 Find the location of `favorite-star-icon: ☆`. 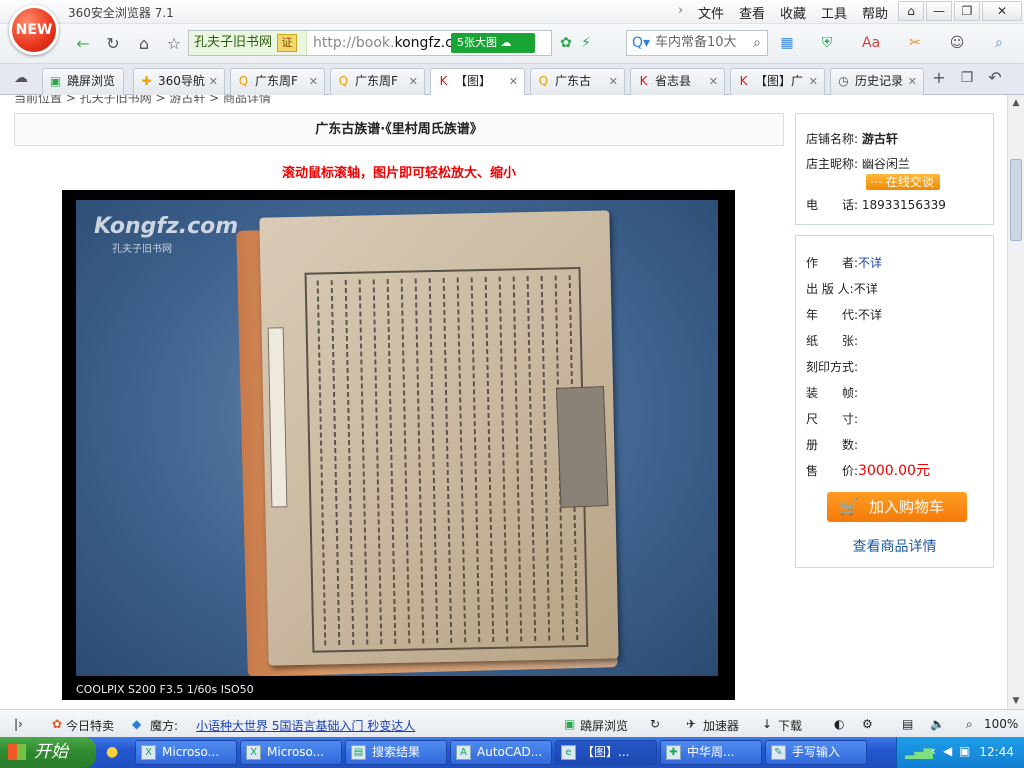

favorite-star-icon: ☆ is located at coordinates (174, 44).